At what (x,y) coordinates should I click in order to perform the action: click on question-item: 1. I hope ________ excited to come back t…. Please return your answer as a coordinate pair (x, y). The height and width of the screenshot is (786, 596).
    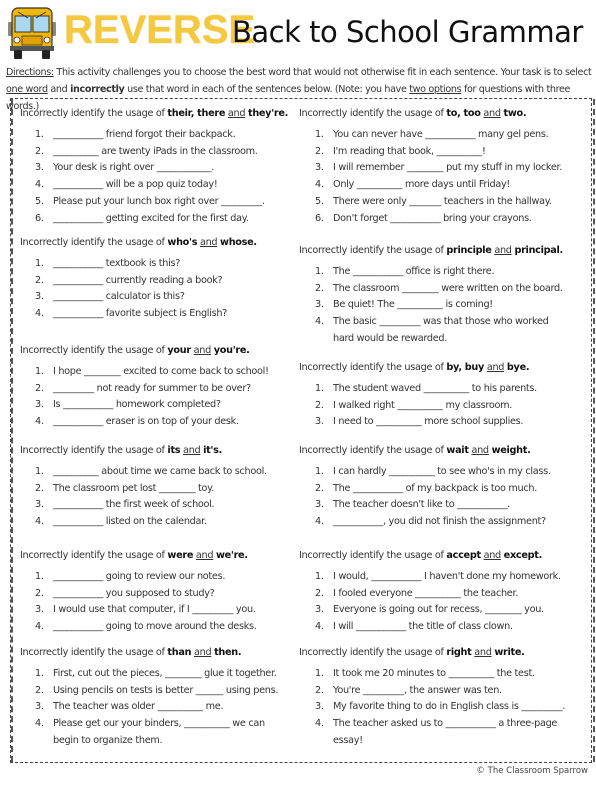
    Looking at the image, I should click on (155, 372).